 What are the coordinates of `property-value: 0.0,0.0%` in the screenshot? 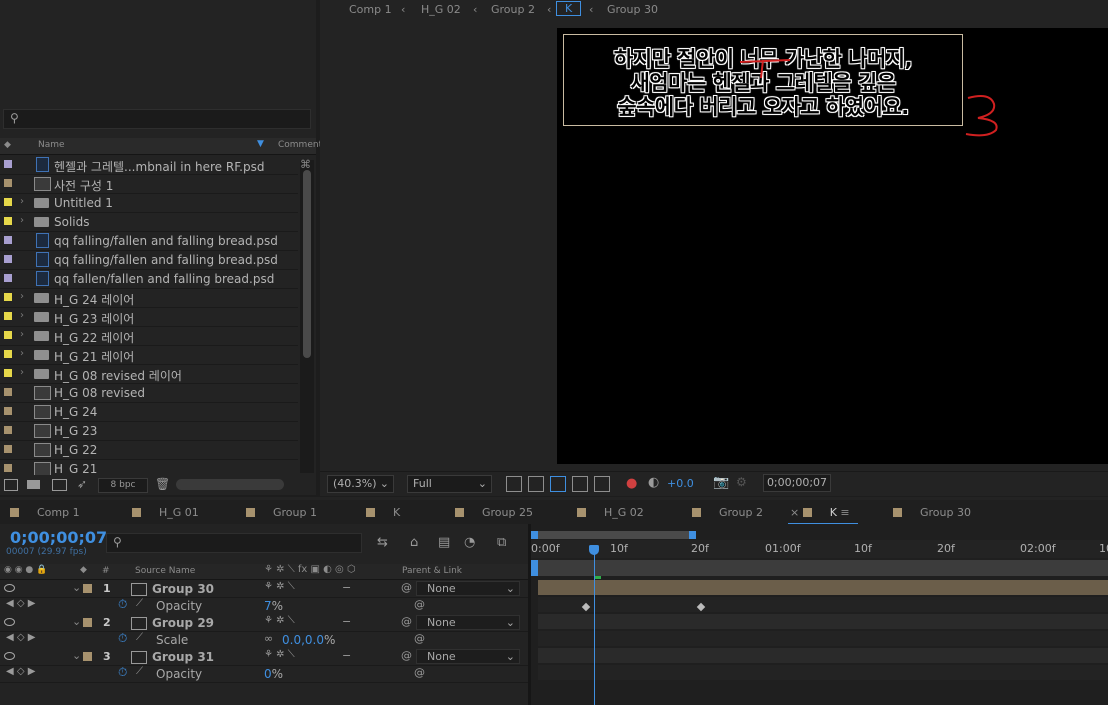 It's located at (308, 640).